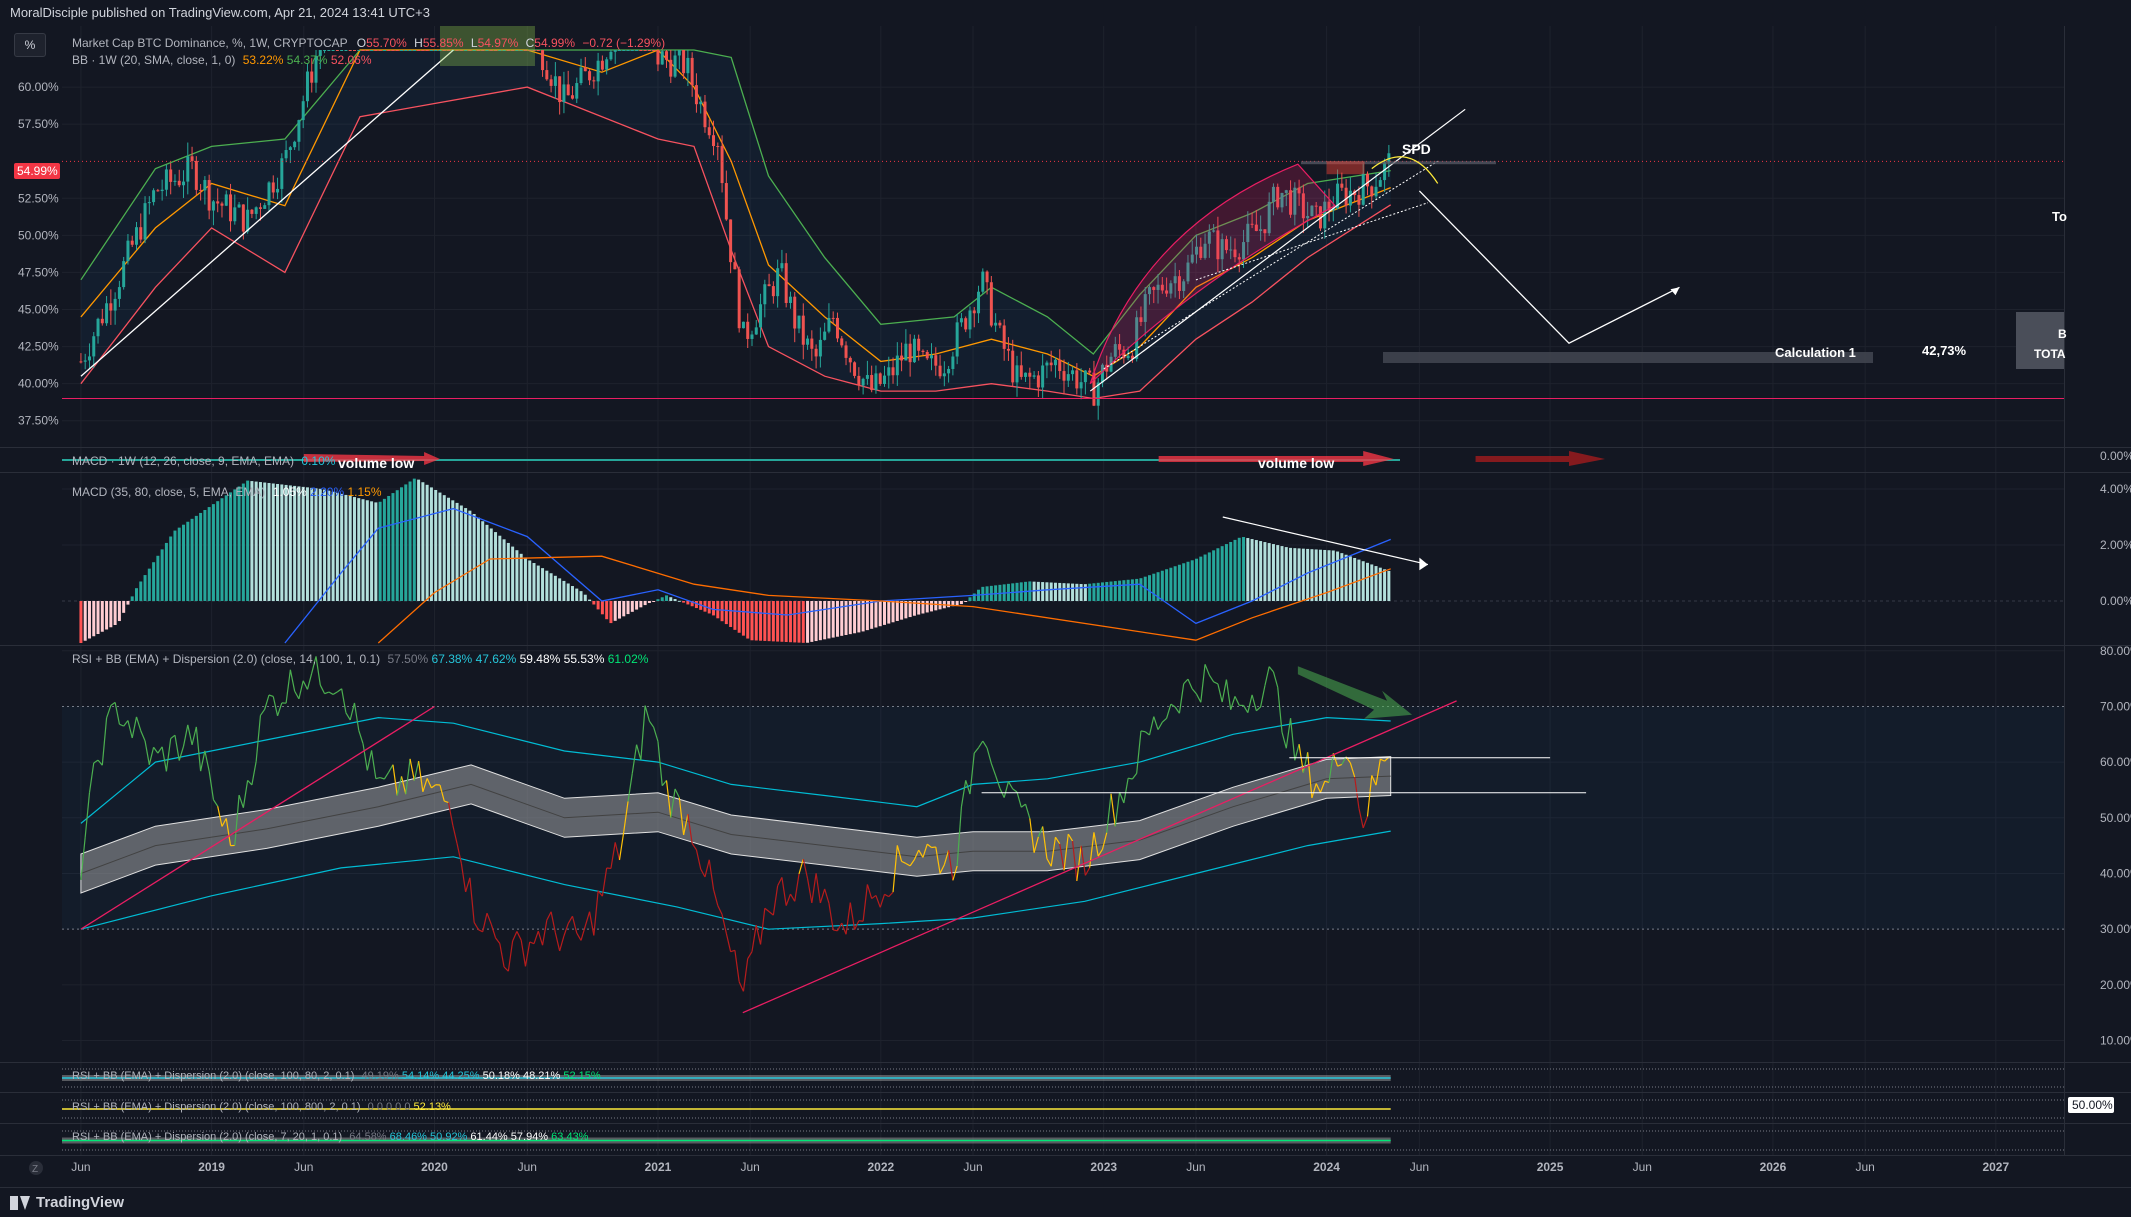  I want to click on macd-tick-label: 0.00%, so click(2115, 601).